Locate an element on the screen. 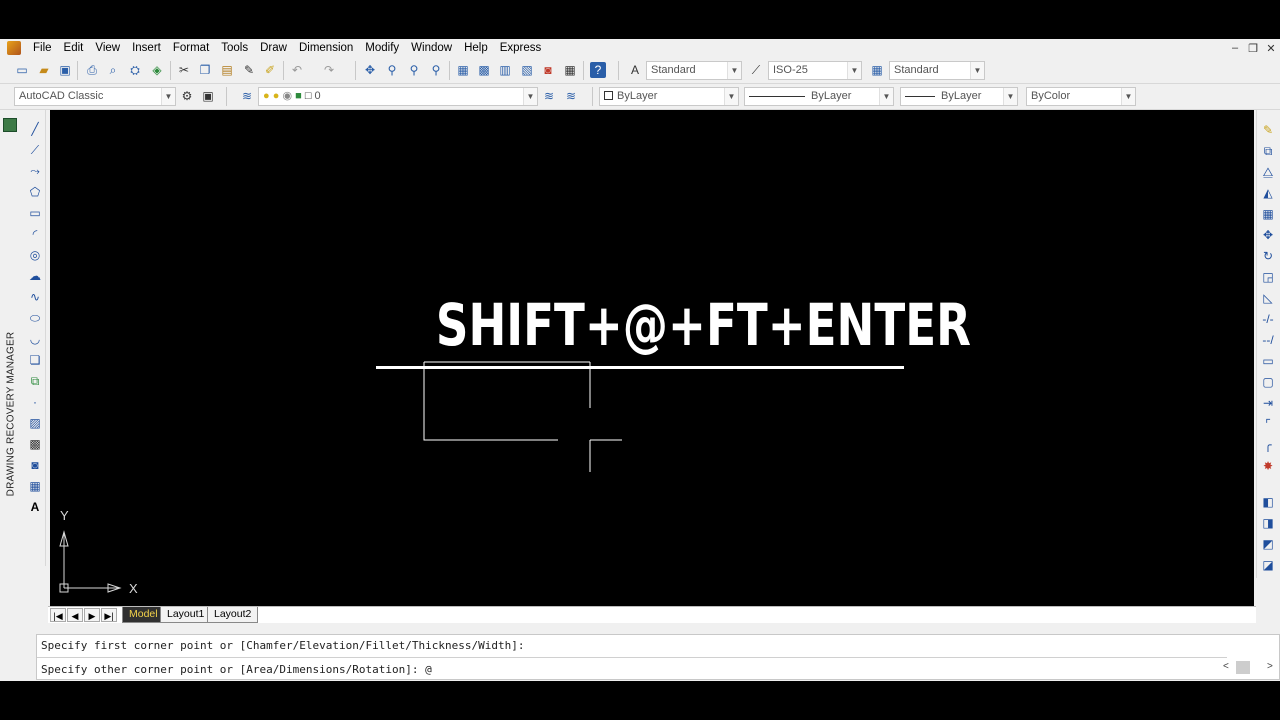  layer-previous-icon: ≋ is located at coordinates (571, 96).